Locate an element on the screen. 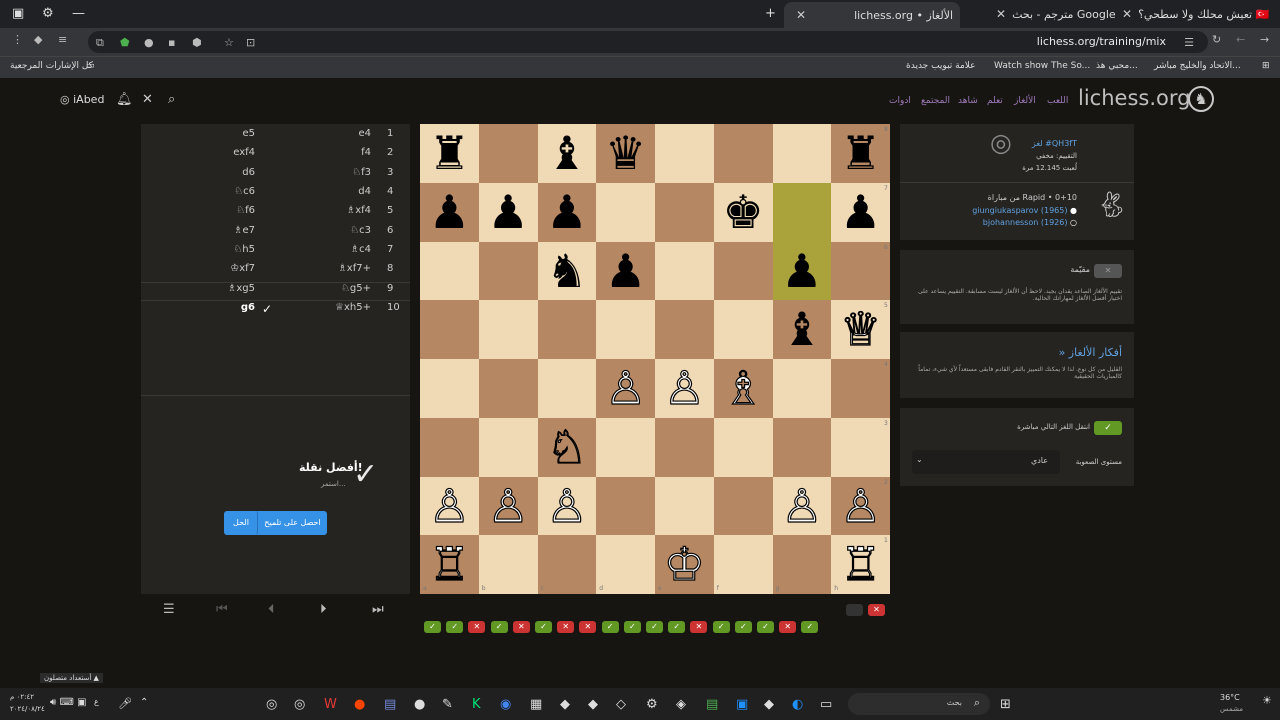  address-bar: ⧉ ⬟ ● ▪ ⬢ ☆ ⊡ lichess.org/training/mix ☰ is located at coordinates (648, 42).